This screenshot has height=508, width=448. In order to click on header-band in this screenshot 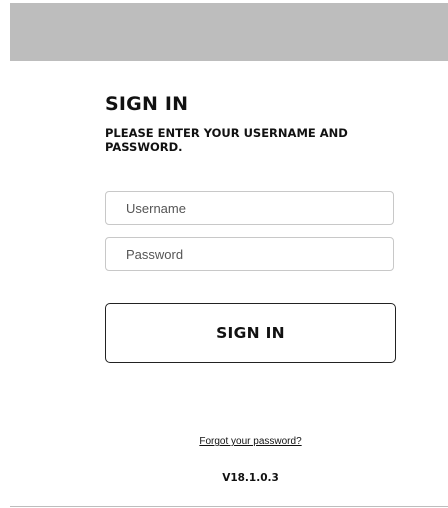, I will do `click(229, 32)`.